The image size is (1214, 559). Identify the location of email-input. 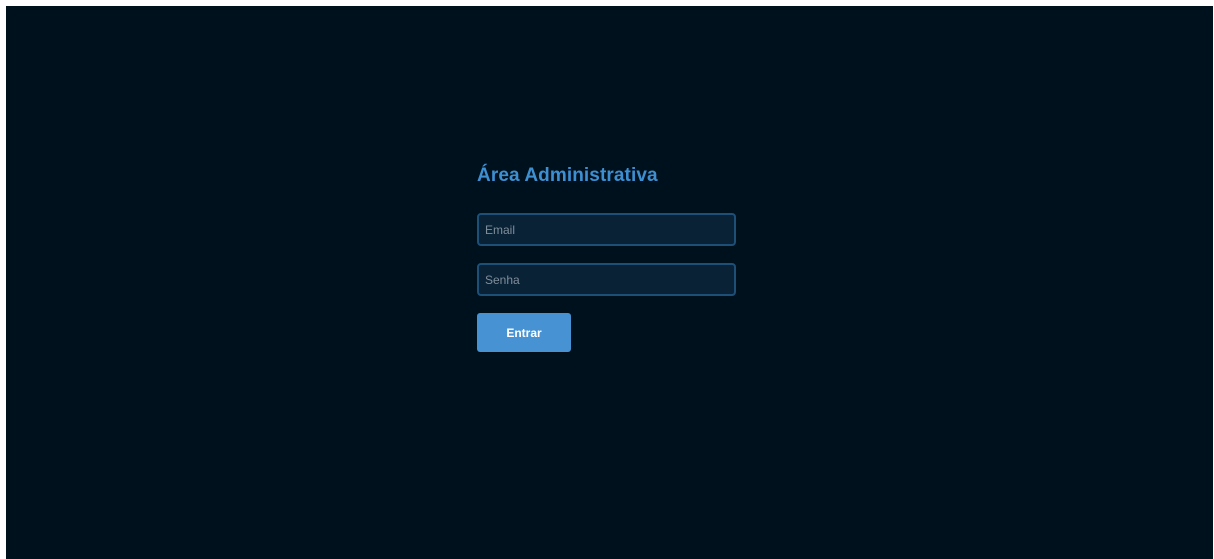
(606, 229).